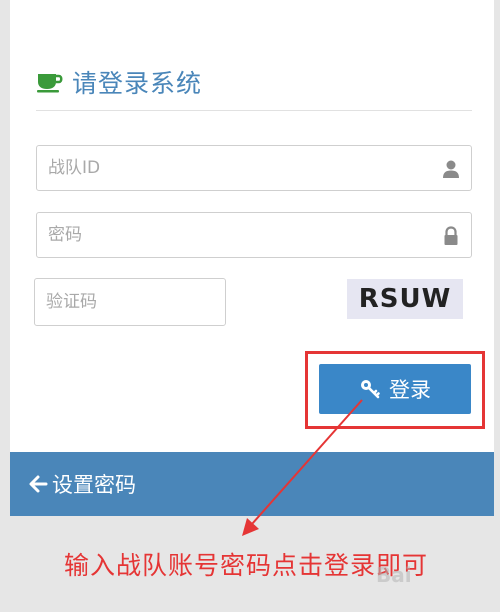 This screenshot has height=612, width=500. Describe the element at coordinates (451, 235) in the screenshot. I see `lock-icon` at that location.